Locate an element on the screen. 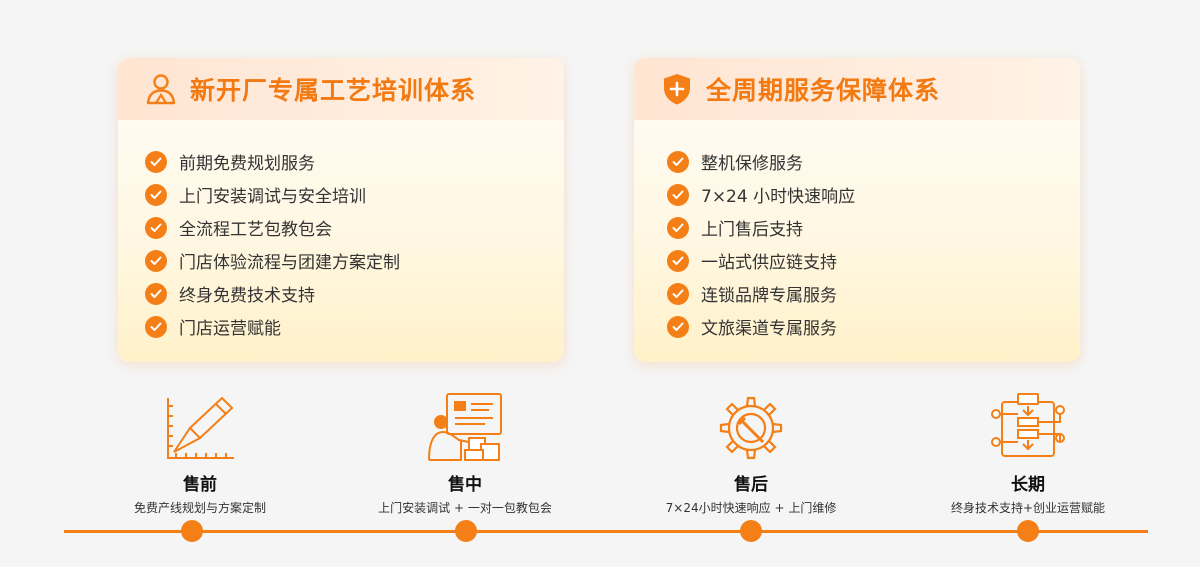  list-item: 上门安装调试与安全培训 is located at coordinates (354, 194).